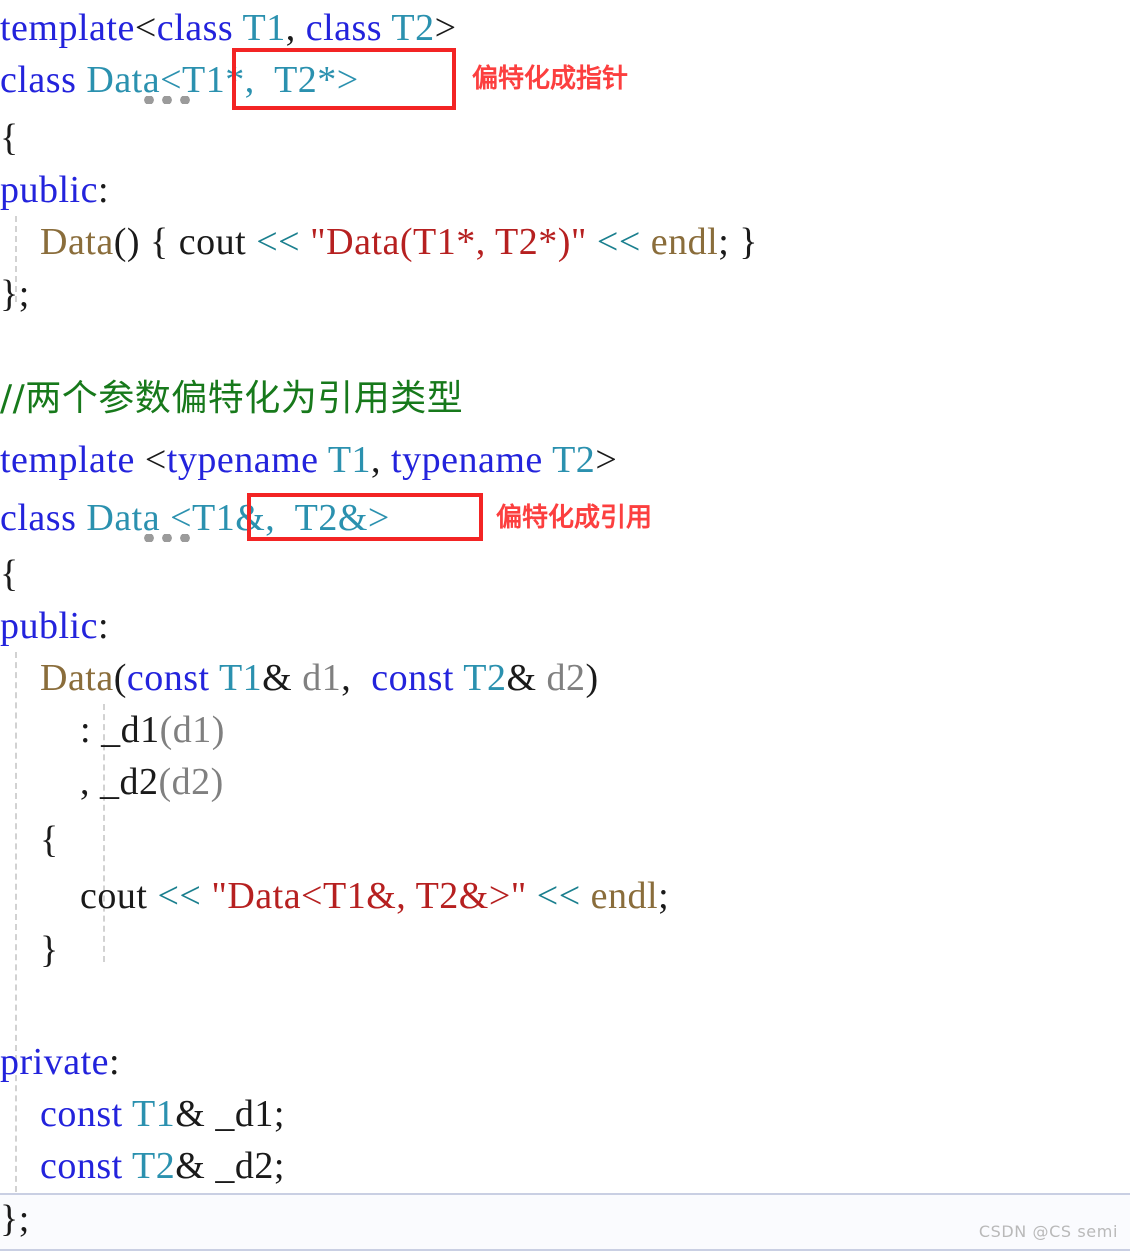 This screenshot has height=1251, width=1130. Describe the element at coordinates (242, 460) in the screenshot. I see `token-keyword-typename-1: typename` at that location.